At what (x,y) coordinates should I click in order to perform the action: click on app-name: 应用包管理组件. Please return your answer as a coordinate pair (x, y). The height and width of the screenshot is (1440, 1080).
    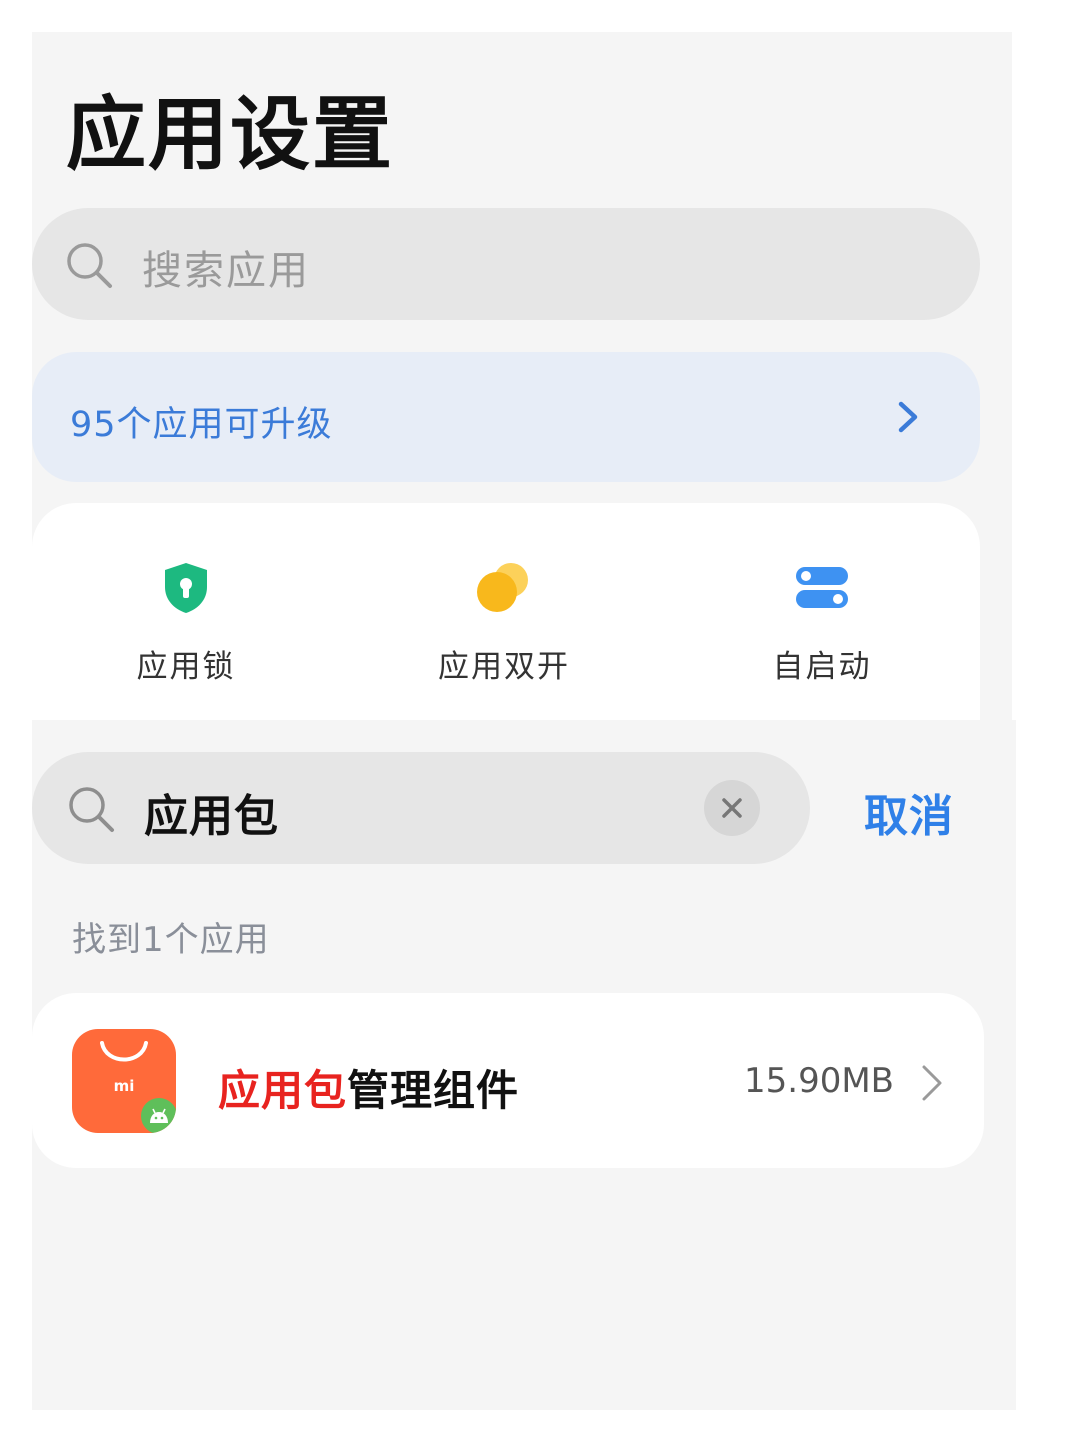
    Looking at the image, I should click on (368, 1087).